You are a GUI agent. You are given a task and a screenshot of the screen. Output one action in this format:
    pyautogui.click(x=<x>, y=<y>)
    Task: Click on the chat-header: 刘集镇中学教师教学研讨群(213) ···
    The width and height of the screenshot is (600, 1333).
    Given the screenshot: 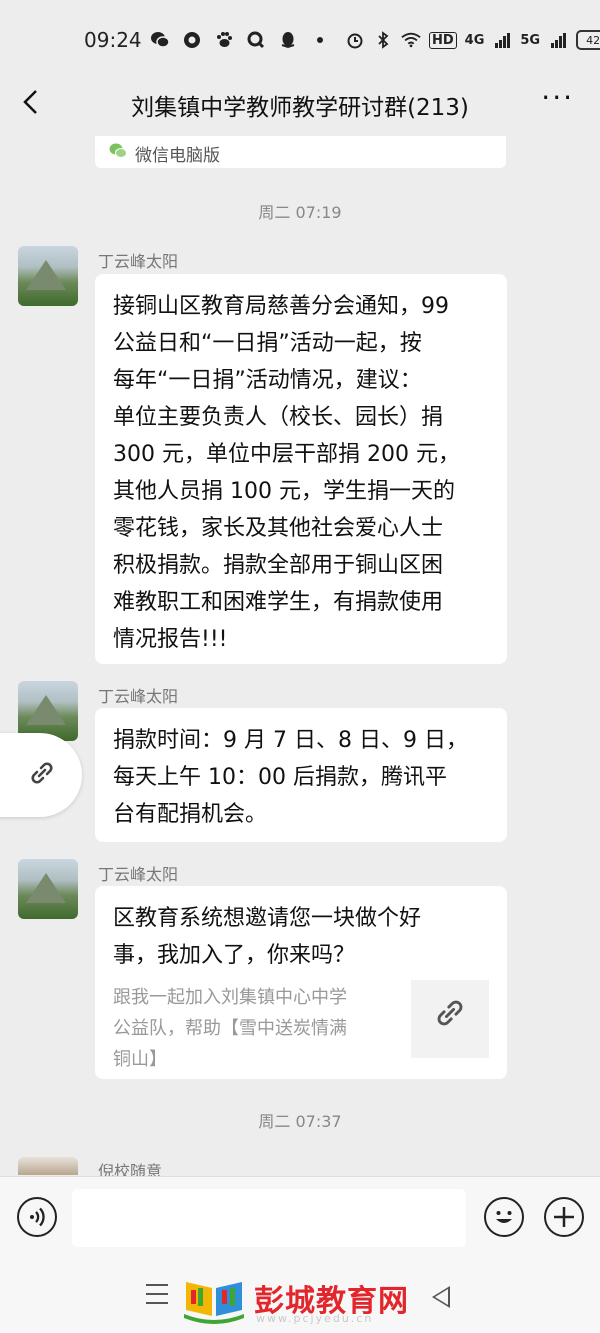 What is the action you would take?
    pyautogui.click(x=300, y=104)
    